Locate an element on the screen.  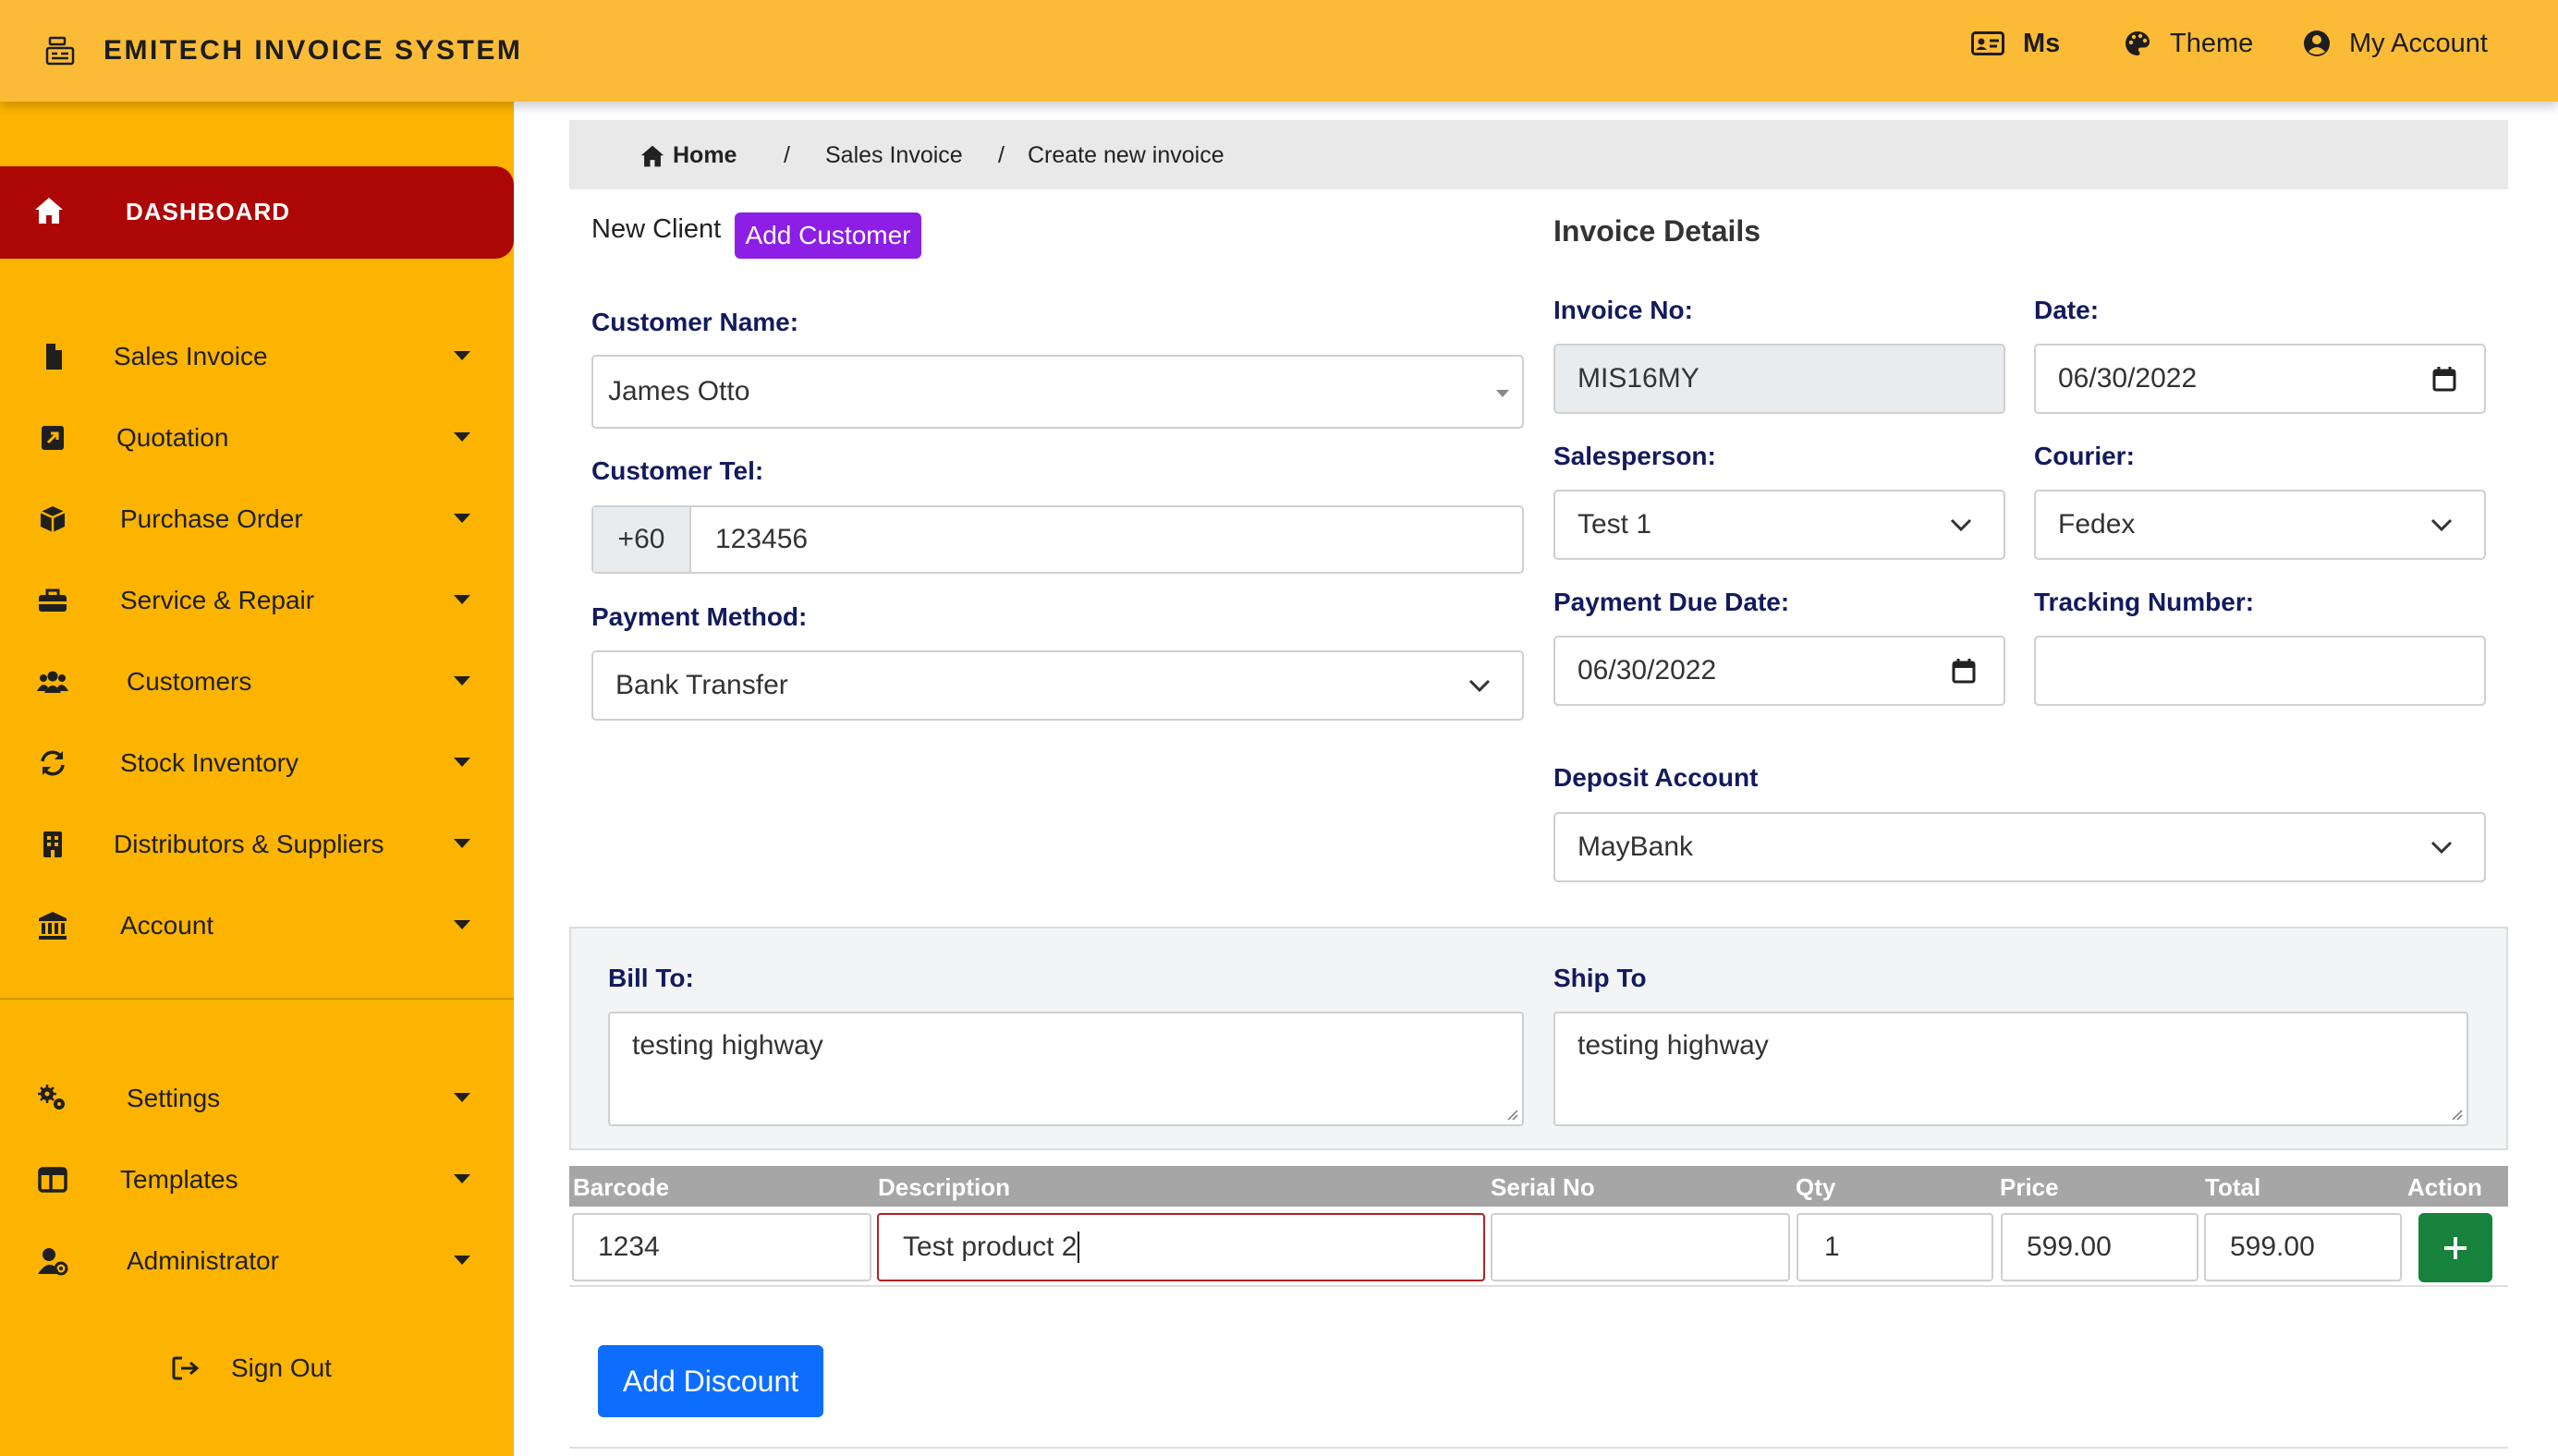
sidebar-item-purchase-order: Purchase Order is located at coordinates (257, 519).